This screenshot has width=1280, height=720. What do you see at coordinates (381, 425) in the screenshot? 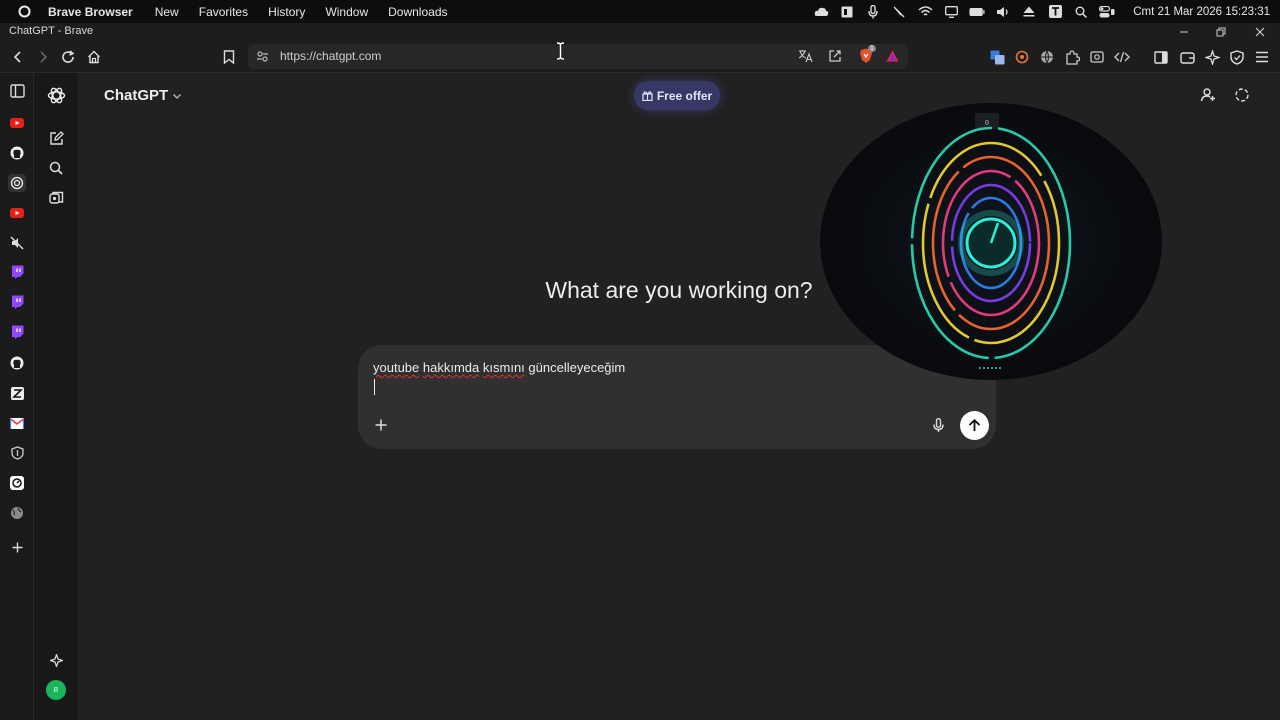
I see `plus-attach-icon` at bounding box center [381, 425].